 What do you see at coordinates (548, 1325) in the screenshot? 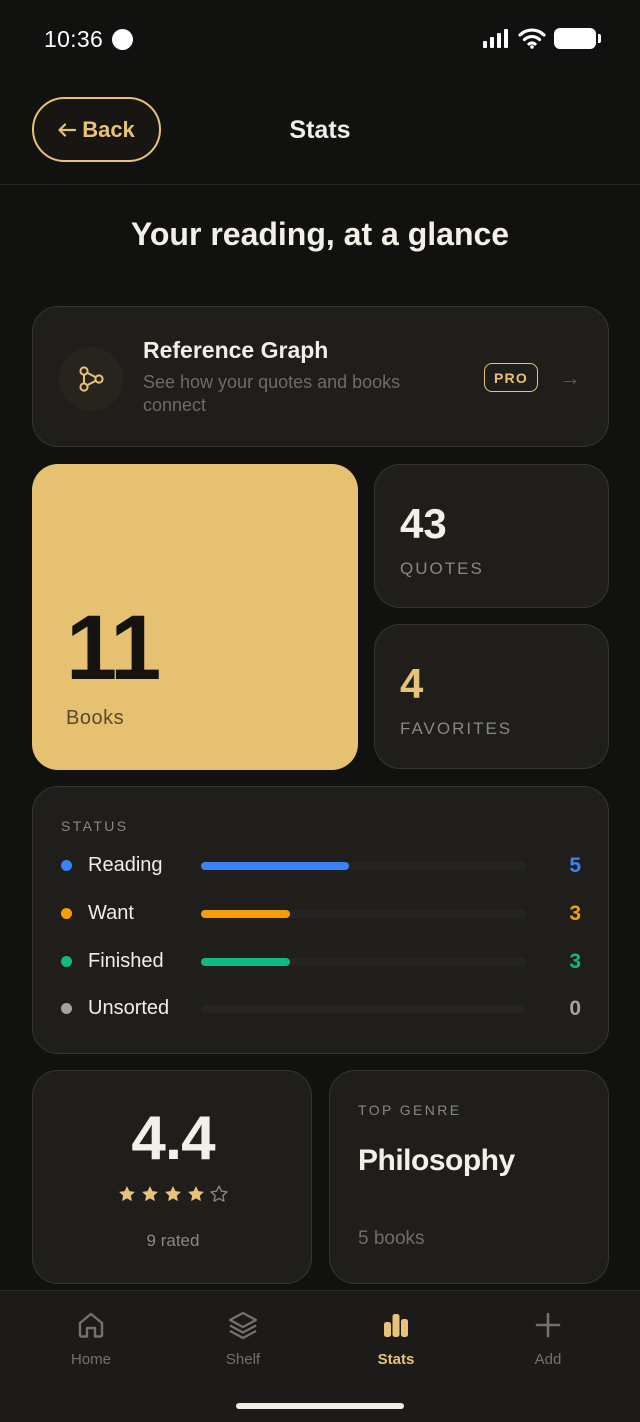
I see `plus-icon` at bounding box center [548, 1325].